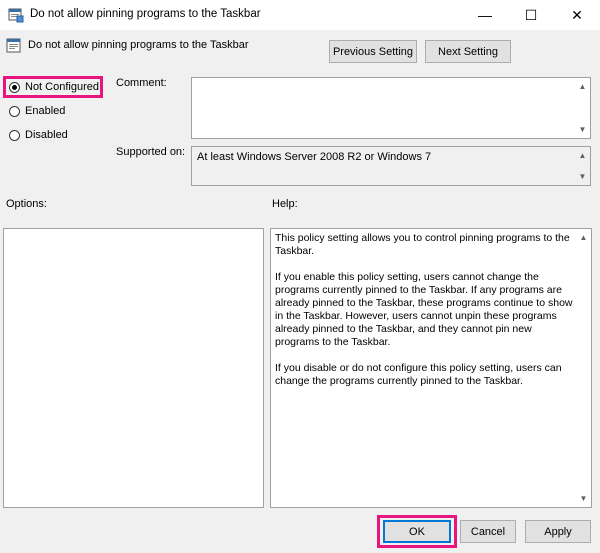 The image size is (600, 553). I want to click on radio-enabled: Enabled, so click(37, 111).